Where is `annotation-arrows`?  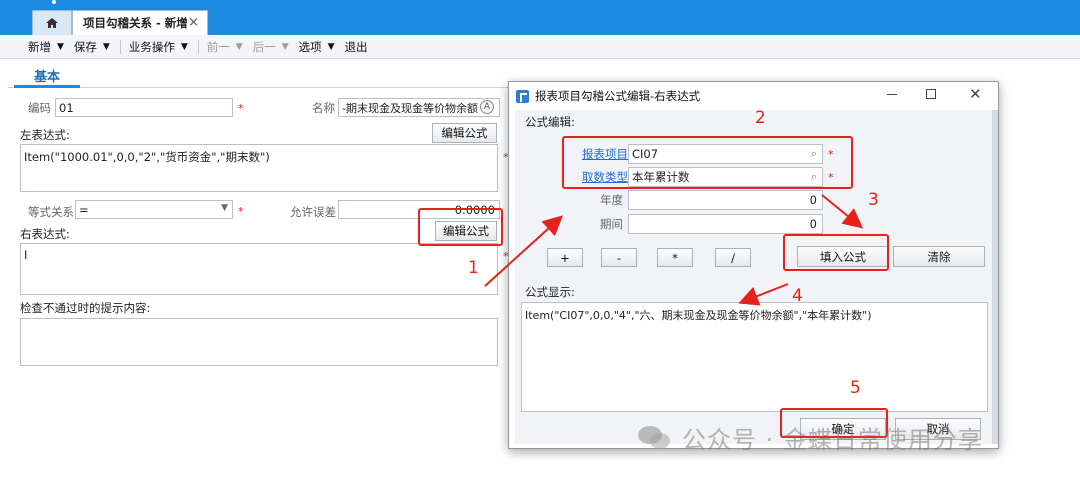 annotation-arrows is located at coordinates (674, 250).